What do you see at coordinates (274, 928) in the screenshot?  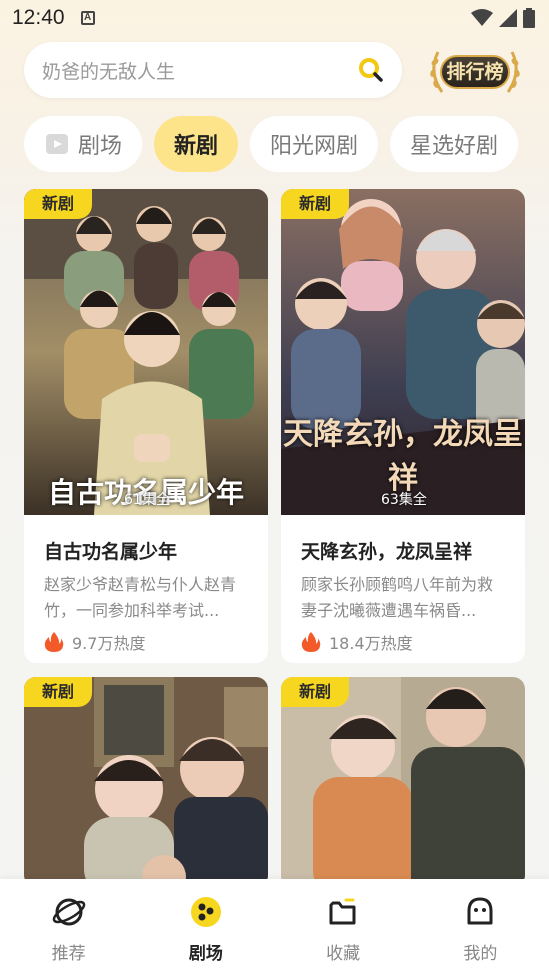 I see `bottom-navigation: 推荐 剧场 收藏 我的` at bounding box center [274, 928].